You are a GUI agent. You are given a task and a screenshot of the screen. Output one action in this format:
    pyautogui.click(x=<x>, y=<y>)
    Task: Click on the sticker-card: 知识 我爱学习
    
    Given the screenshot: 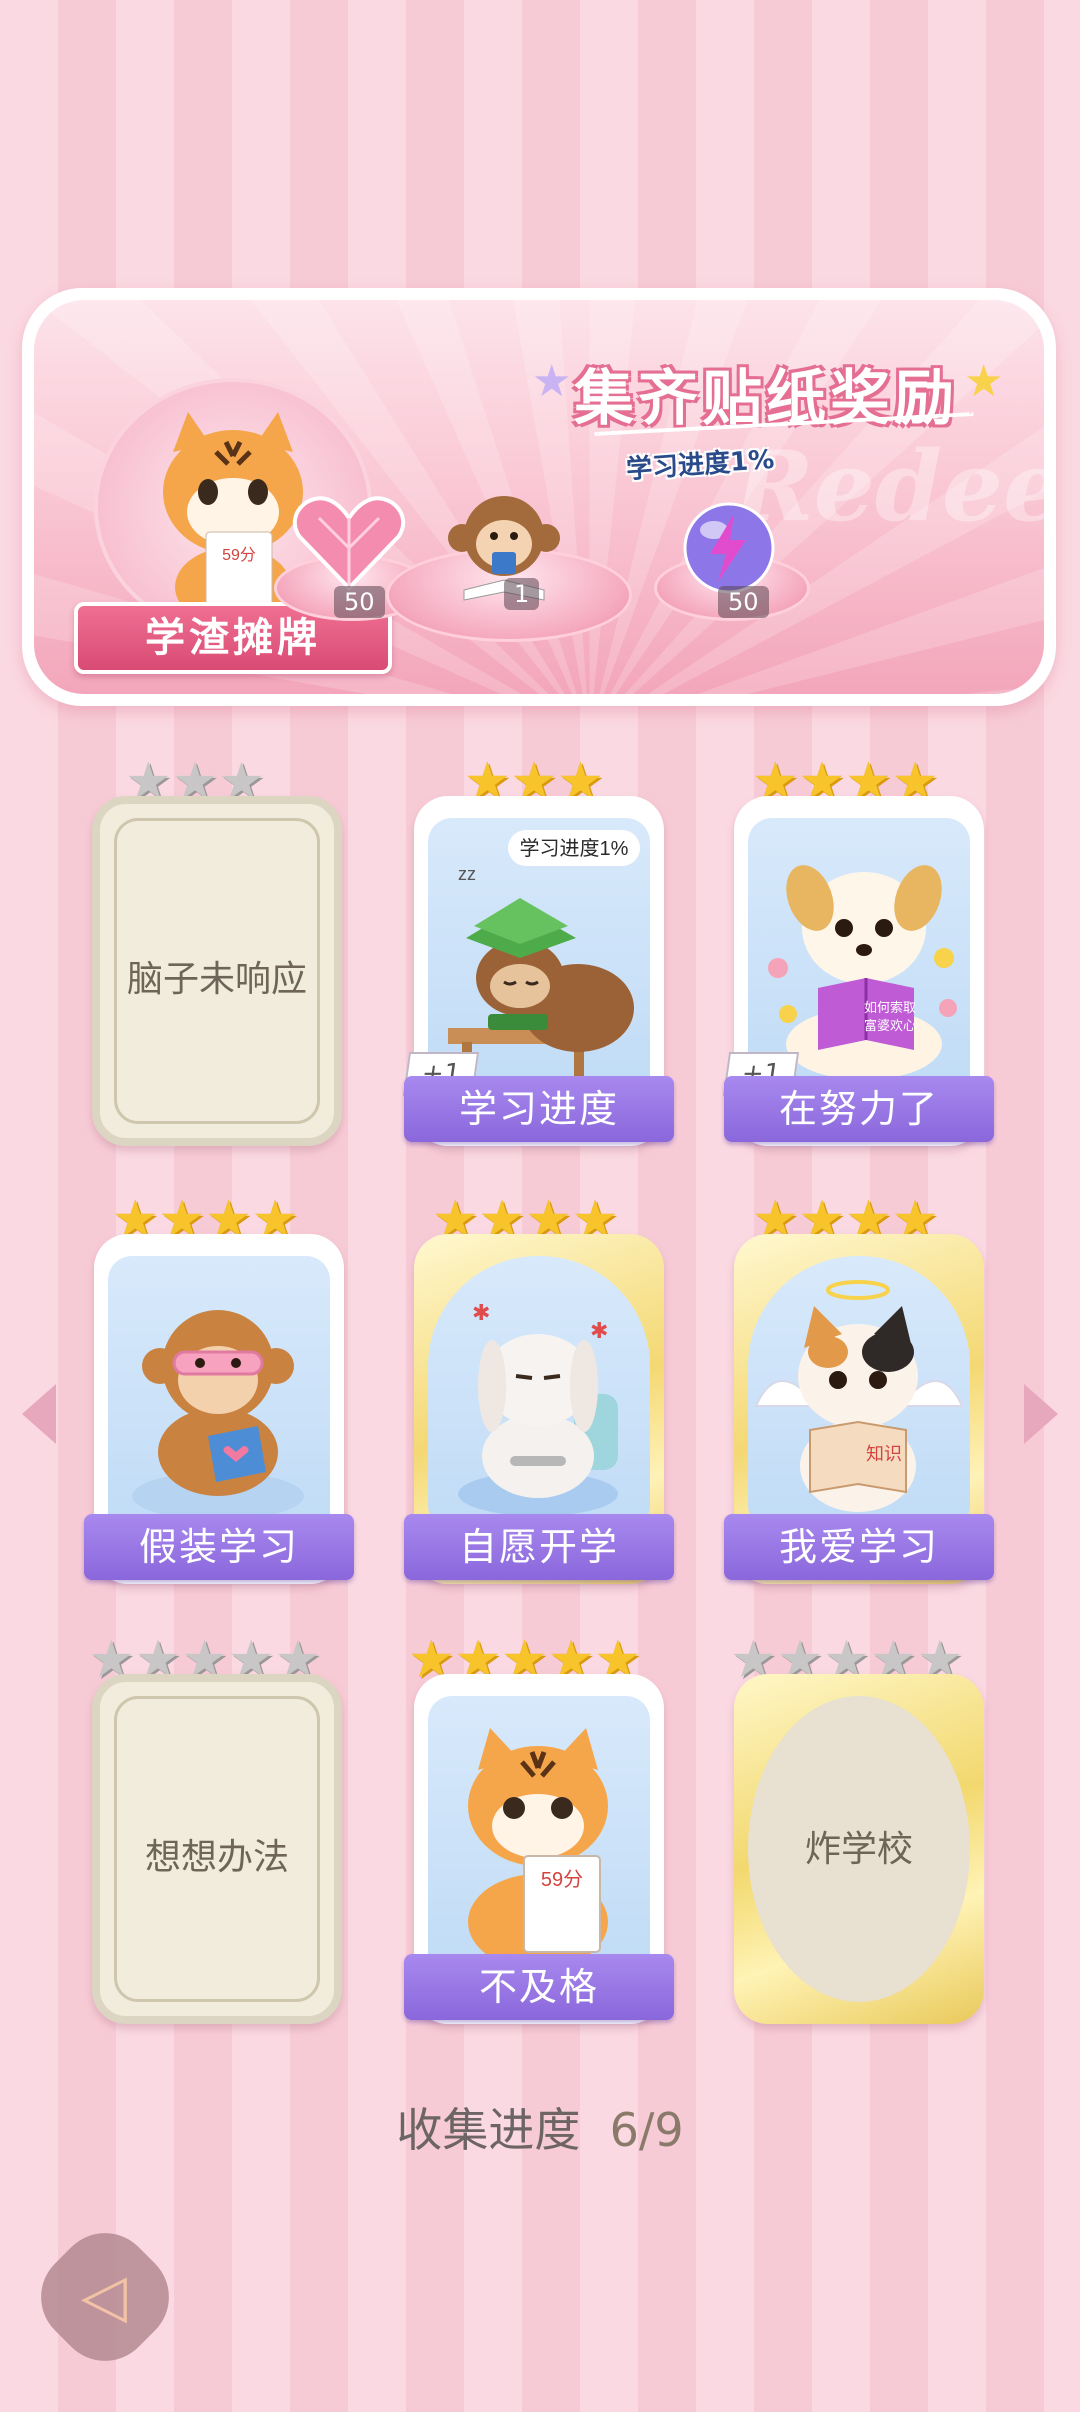 What is the action you would take?
    pyautogui.click(x=859, y=1409)
    